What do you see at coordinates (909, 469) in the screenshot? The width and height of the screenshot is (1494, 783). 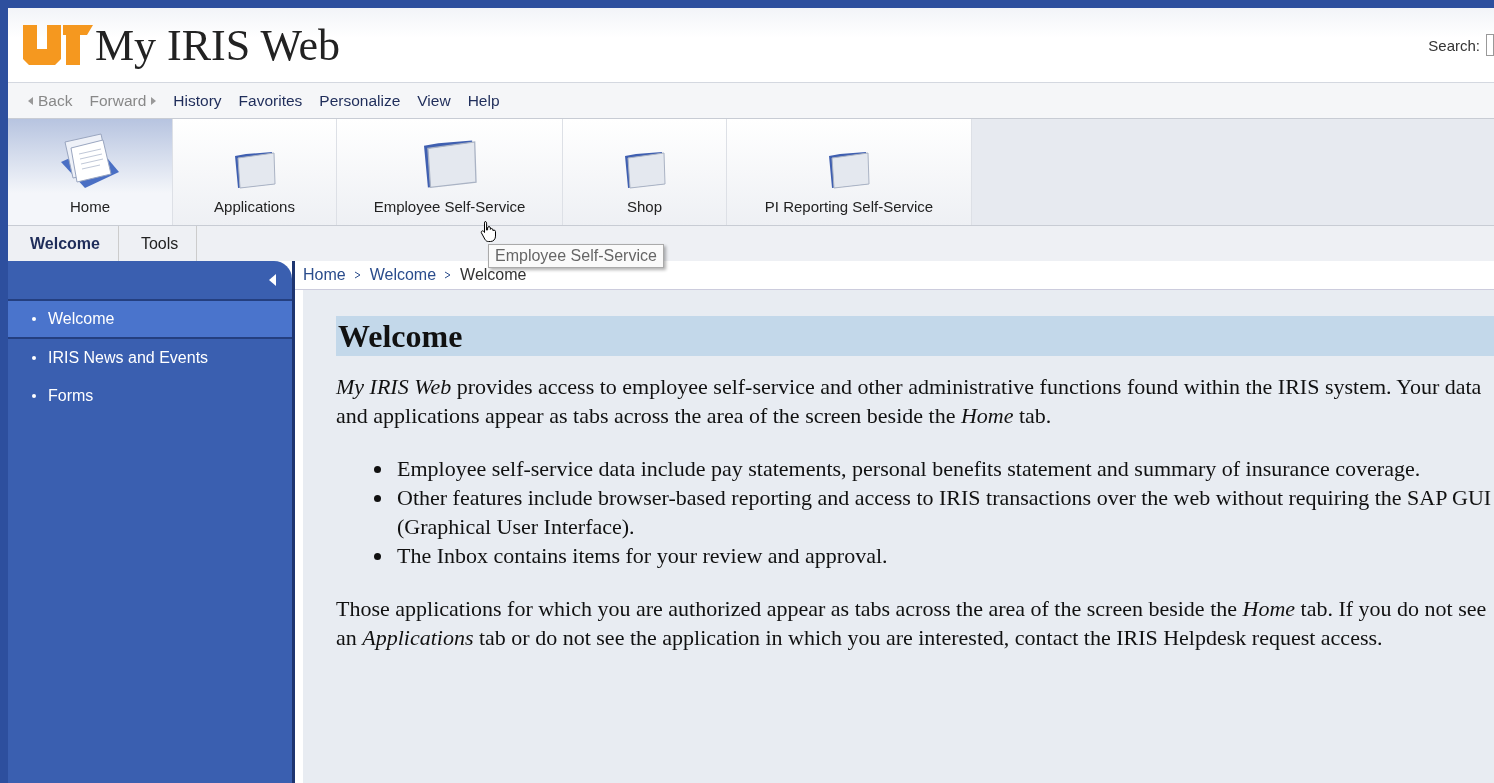 I see `bullet-text: Employee self-service data include pay statements, personal benefits statement and summary of insurance coverage.` at bounding box center [909, 469].